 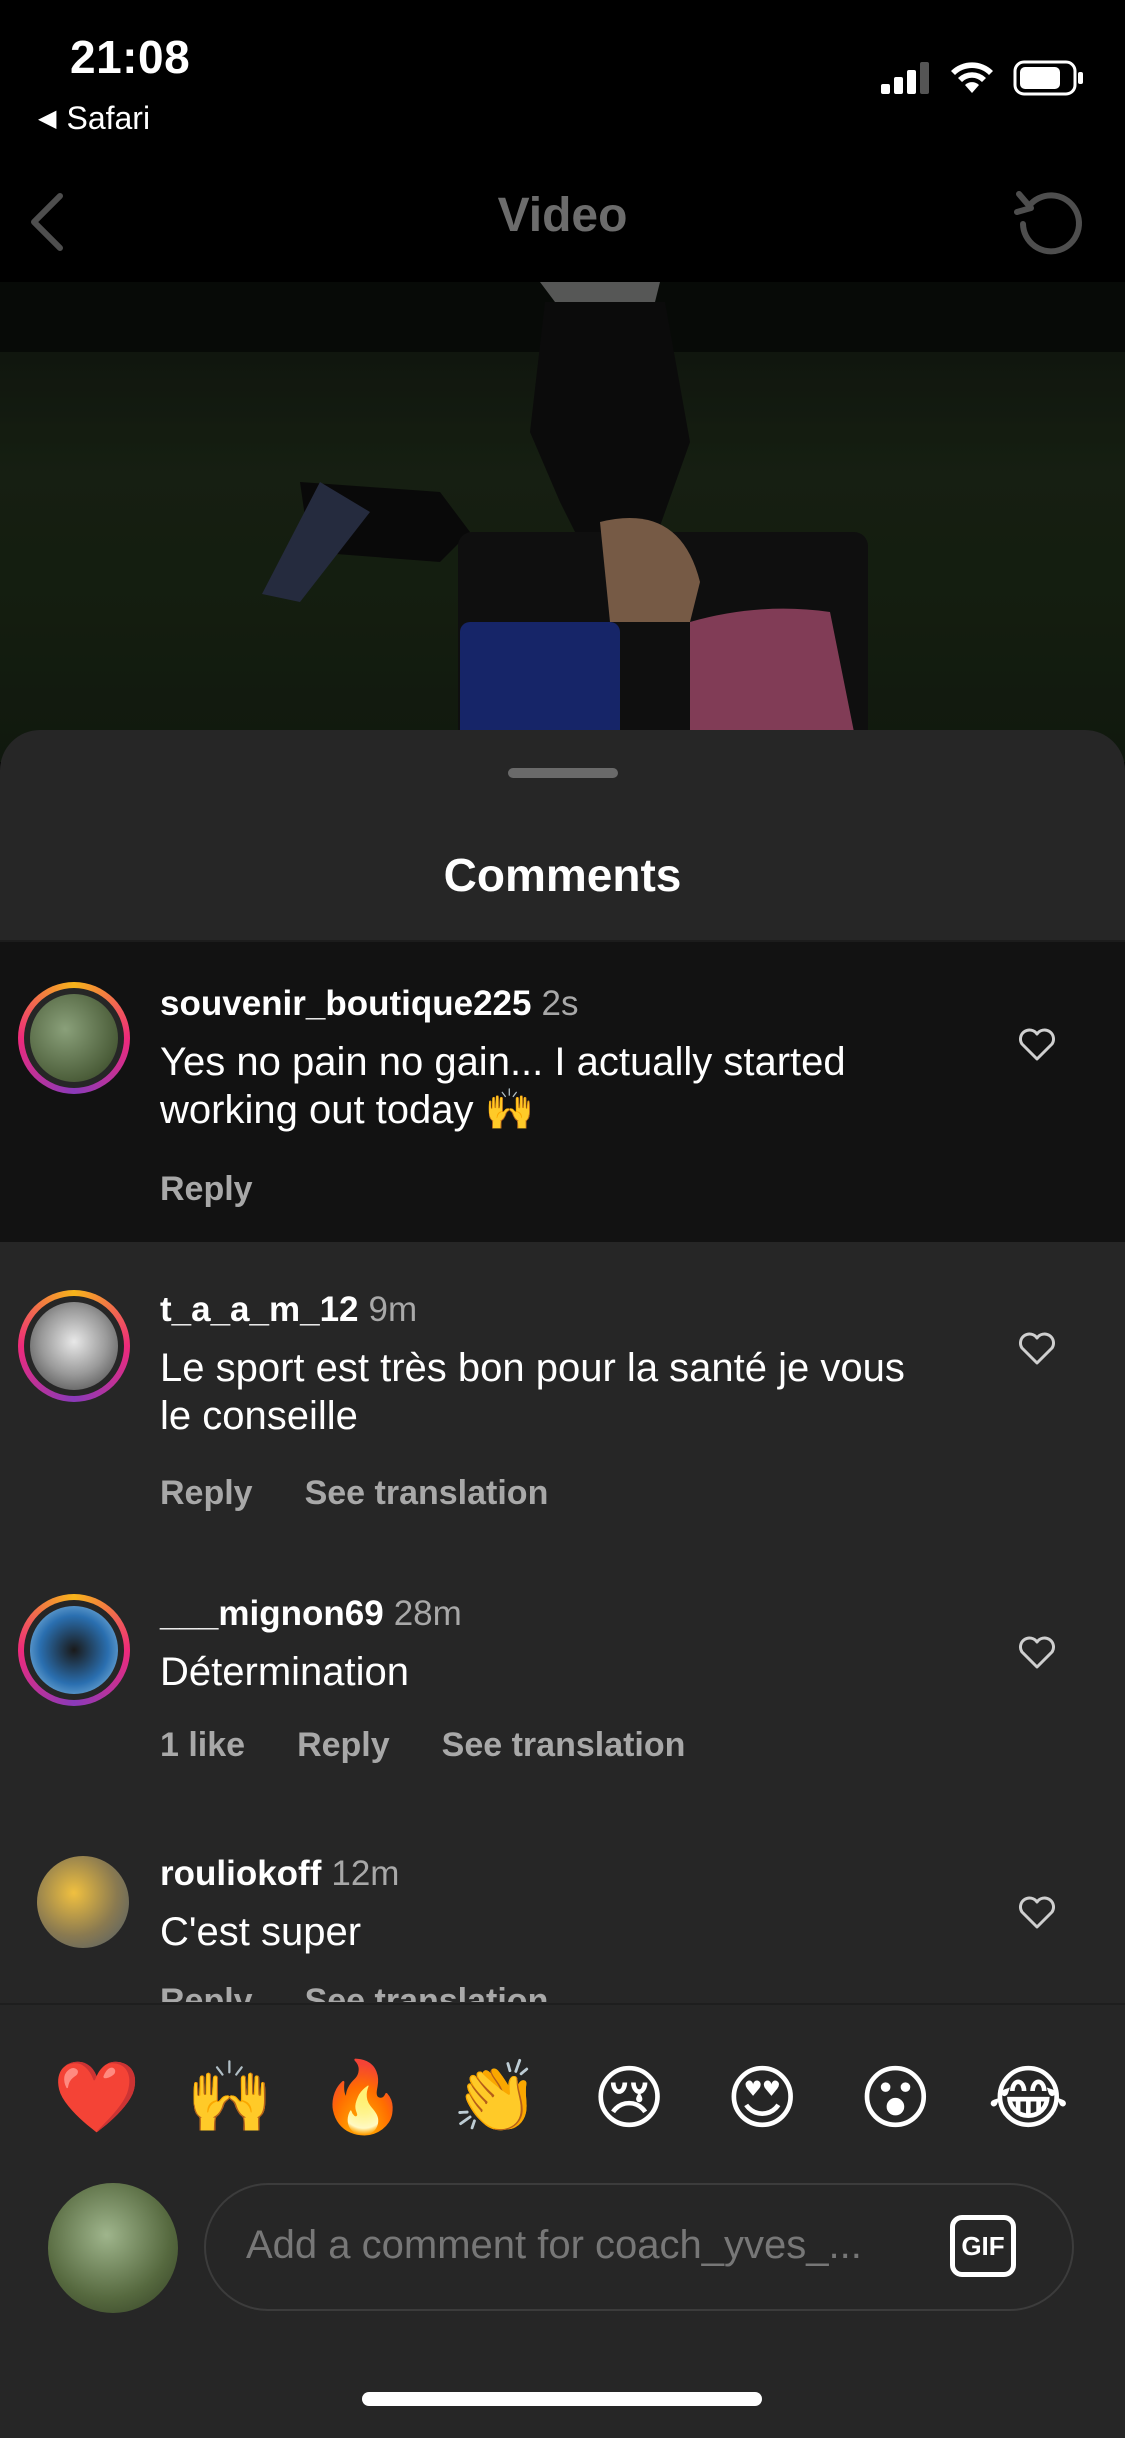 What do you see at coordinates (393, 1309) in the screenshot?
I see `comment-time: 9m` at bounding box center [393, 1309].